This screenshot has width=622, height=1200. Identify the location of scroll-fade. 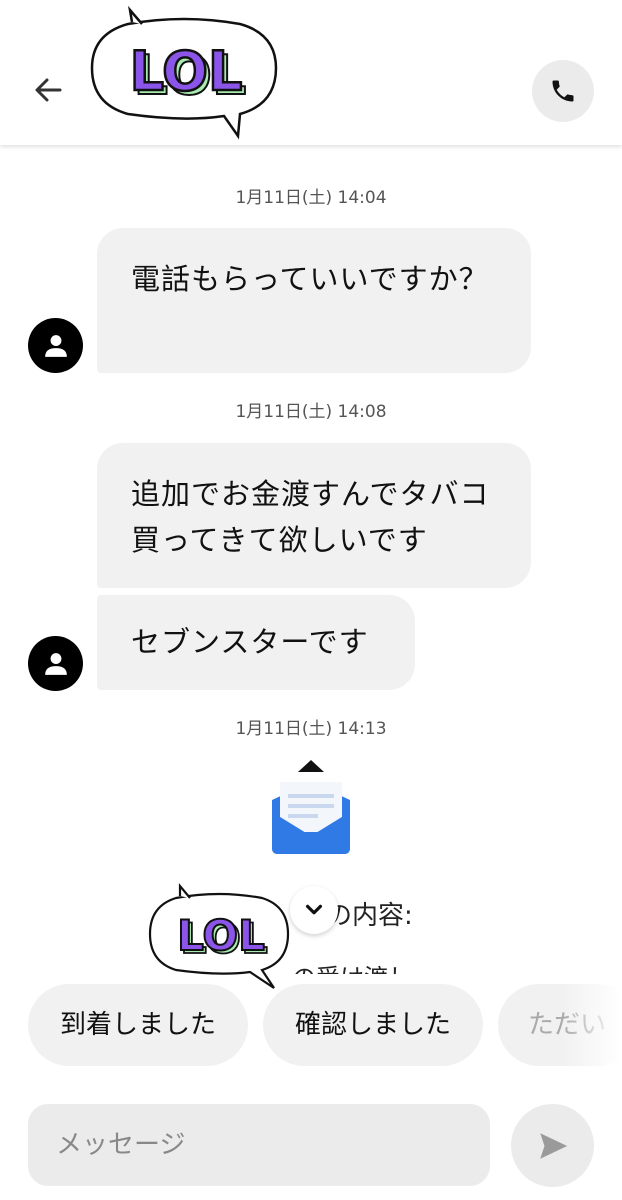
(592, 1025).